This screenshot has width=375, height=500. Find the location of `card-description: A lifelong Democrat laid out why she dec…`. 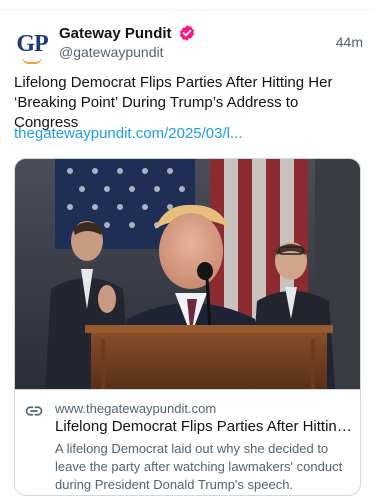

card-description: A lifelong Democrat laid out why she dec… is located at coordinates (199, 466).